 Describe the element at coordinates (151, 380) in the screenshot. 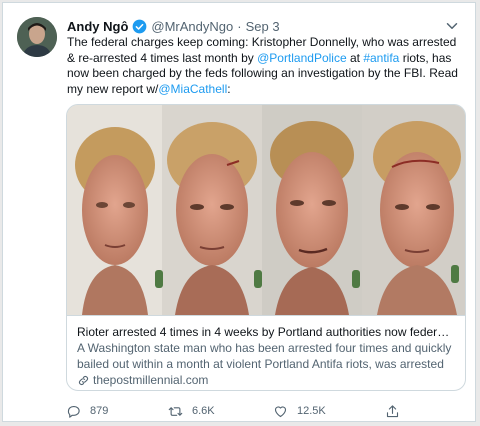

I see `card-domain-text: thepostmillennial.com` at that location.